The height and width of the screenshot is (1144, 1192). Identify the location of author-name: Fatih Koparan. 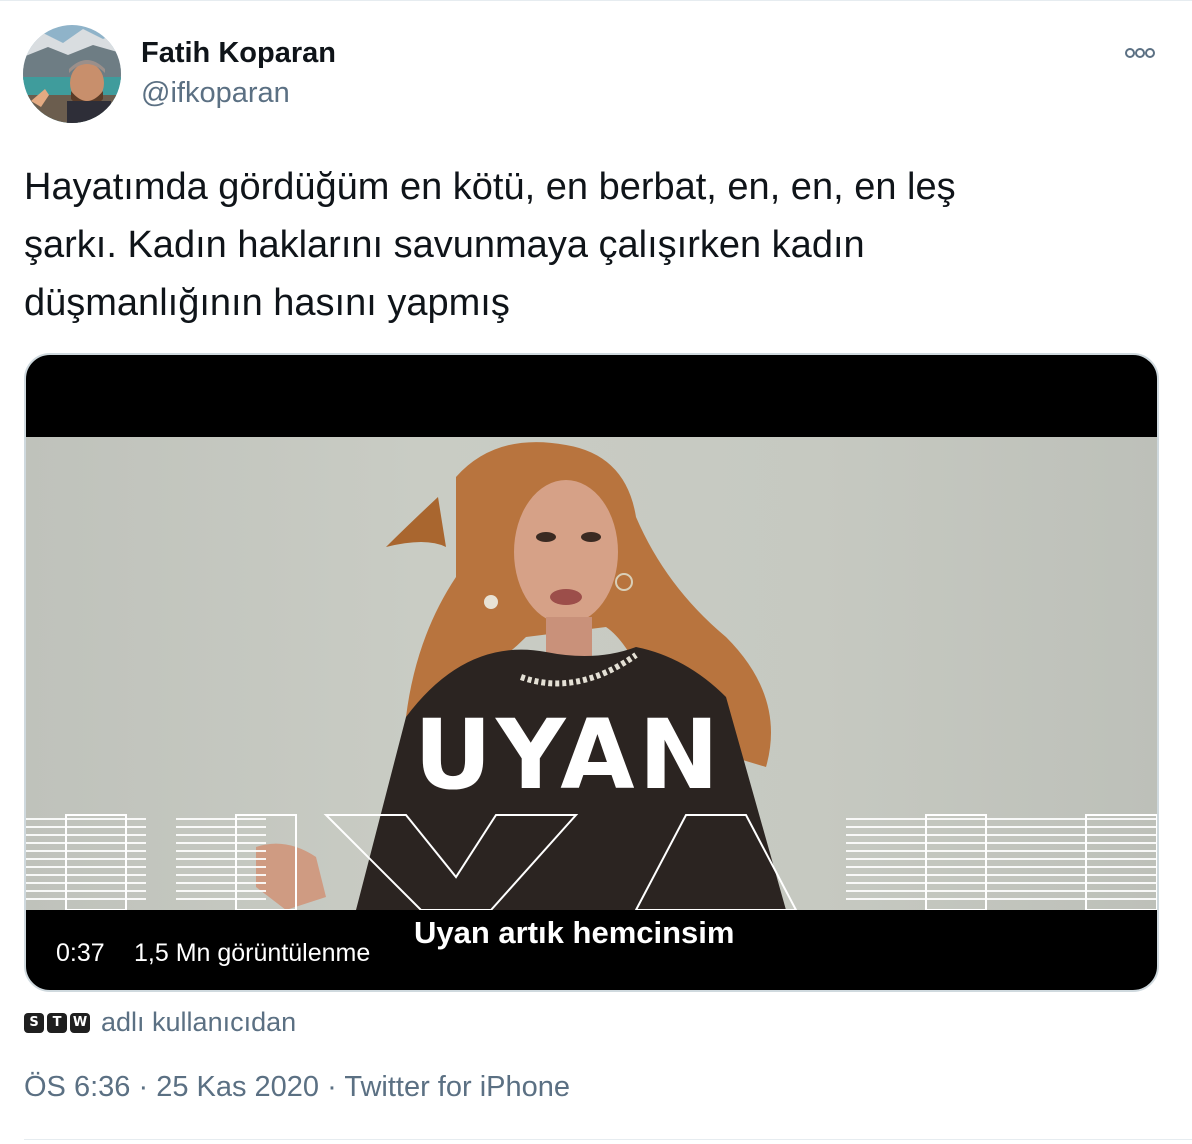
(238, 53).